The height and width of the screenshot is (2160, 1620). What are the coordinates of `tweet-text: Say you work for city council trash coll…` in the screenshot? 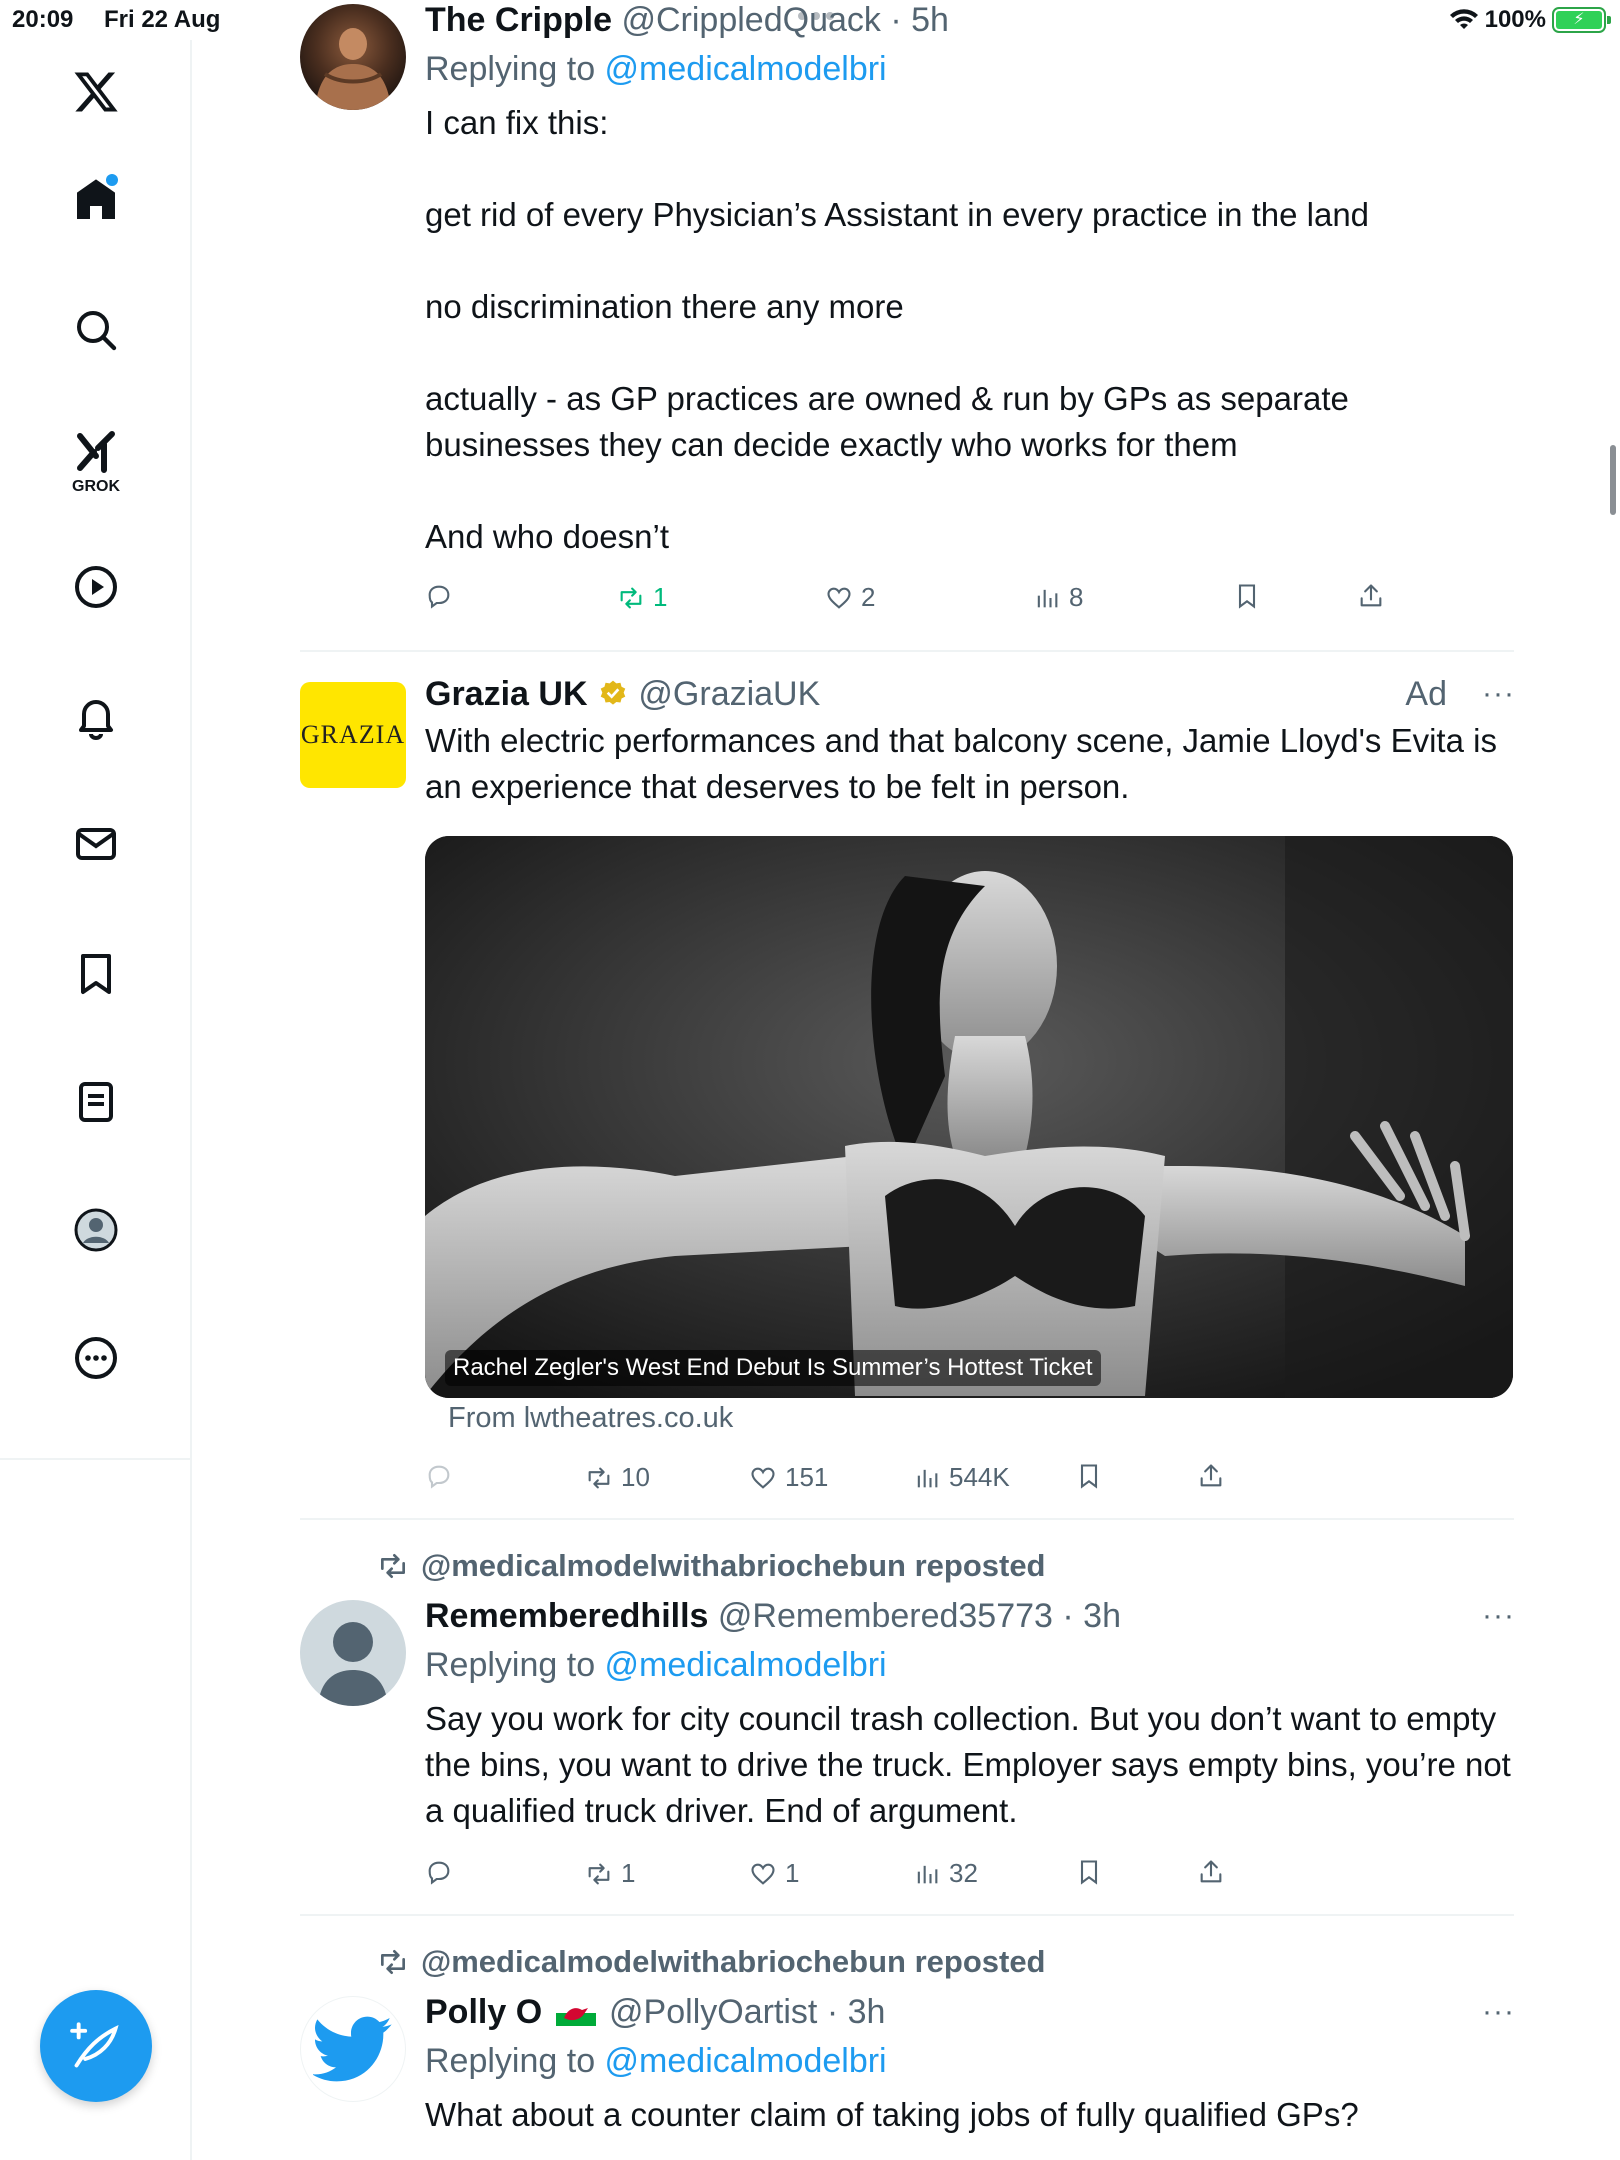 It's located at (973, 1764).